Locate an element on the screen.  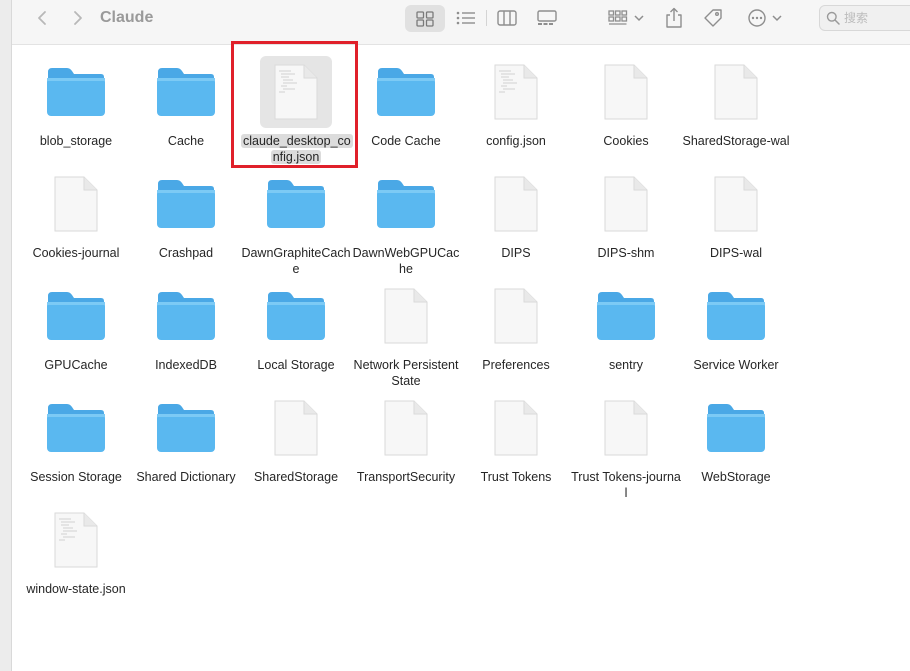
item-label-text: Preferences is located at coordinates (516, 365).